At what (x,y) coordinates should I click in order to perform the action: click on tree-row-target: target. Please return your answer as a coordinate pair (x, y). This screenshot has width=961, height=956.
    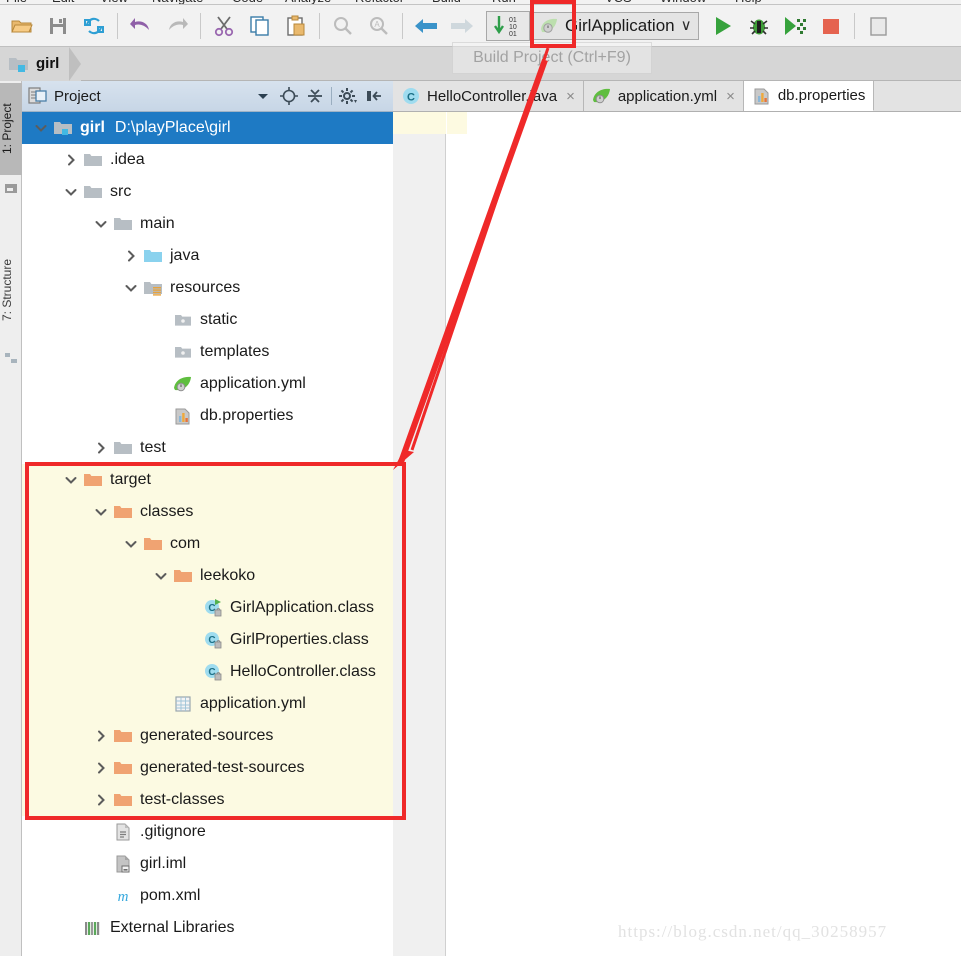
    Looking at the image, I should click on (207, 480).